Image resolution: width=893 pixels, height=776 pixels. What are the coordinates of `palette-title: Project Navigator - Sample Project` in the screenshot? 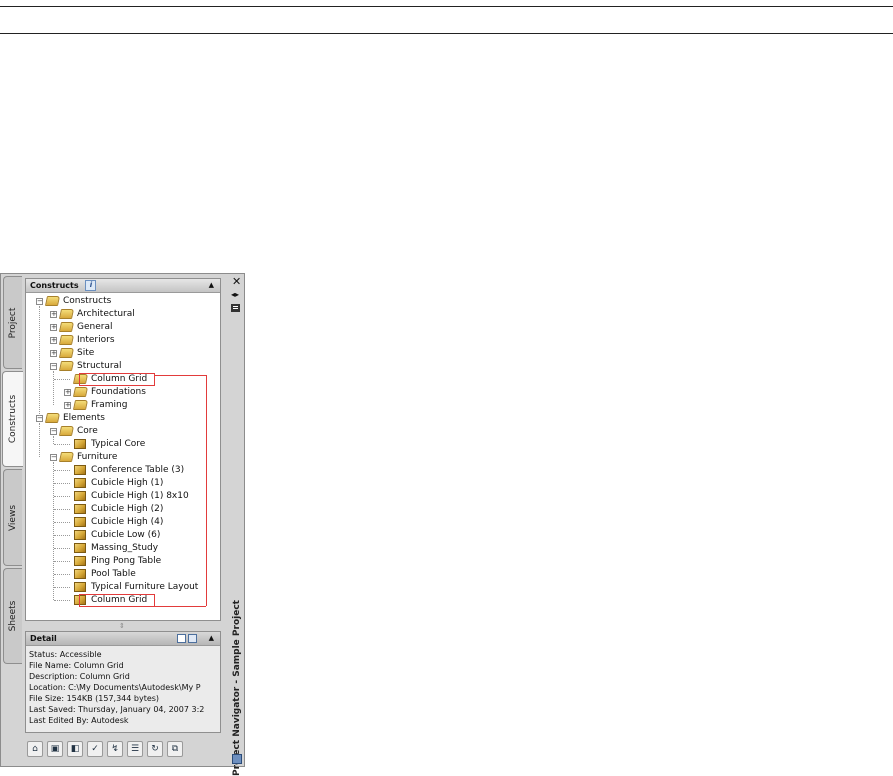 It's located at (237, 688).